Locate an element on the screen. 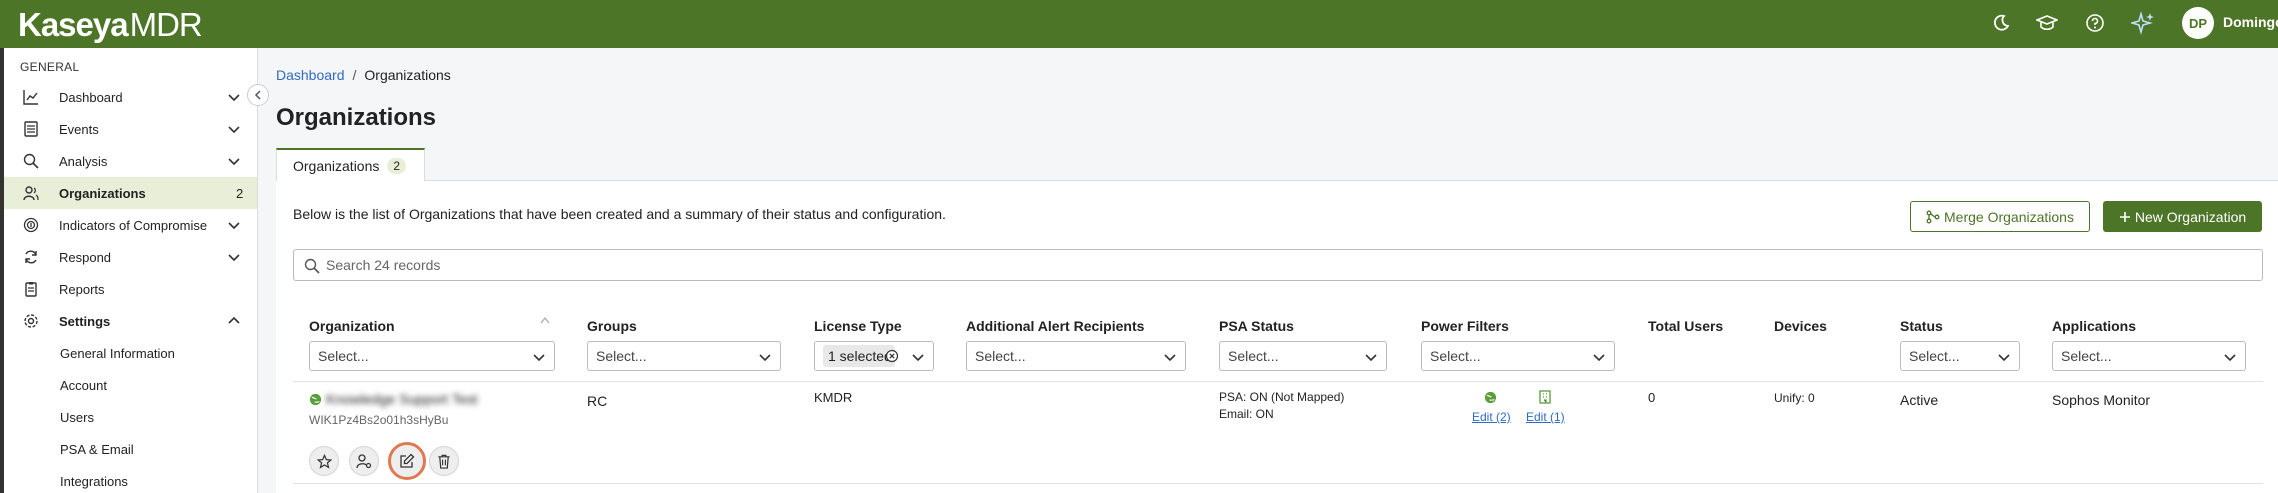  power-filter-edit-link: Edit (1) is located at coordinates (1545, 417).